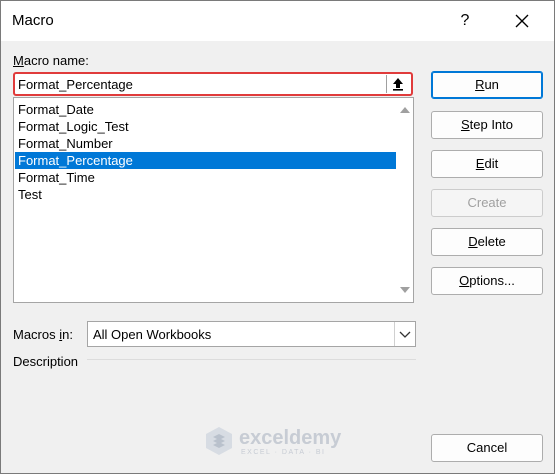  What do you see at coordinates (75, 84) in the screenshot?
I see `macro-name-value: Format_Percentage` at bounding box center [75, 84].